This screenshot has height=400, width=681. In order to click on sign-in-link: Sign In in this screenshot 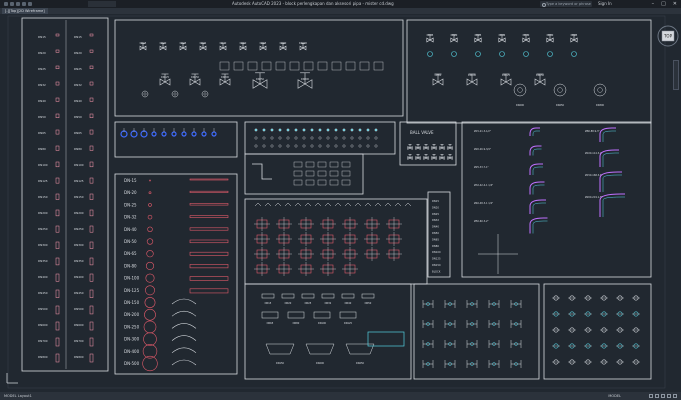, I will do `click(605, 4)`.